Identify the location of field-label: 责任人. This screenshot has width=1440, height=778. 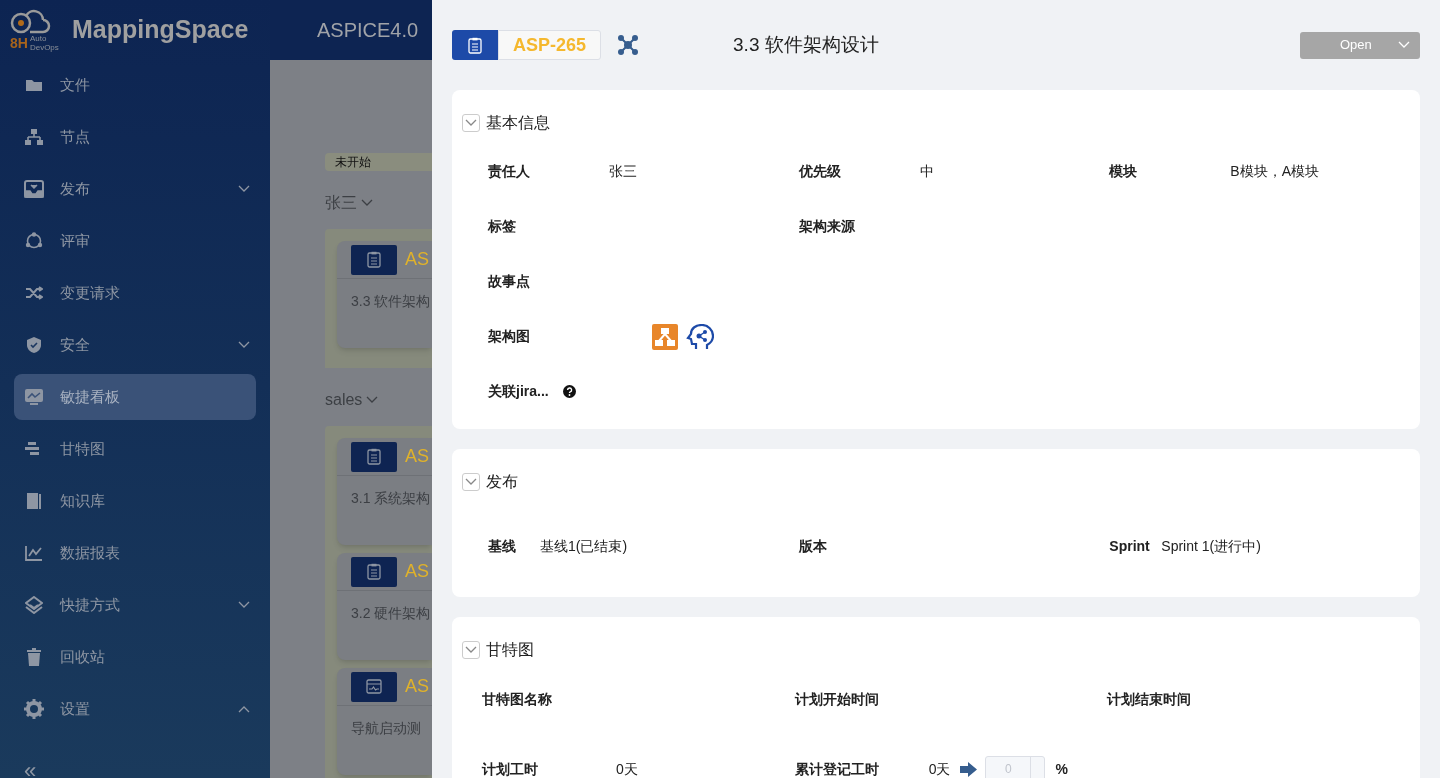
(509, 171).